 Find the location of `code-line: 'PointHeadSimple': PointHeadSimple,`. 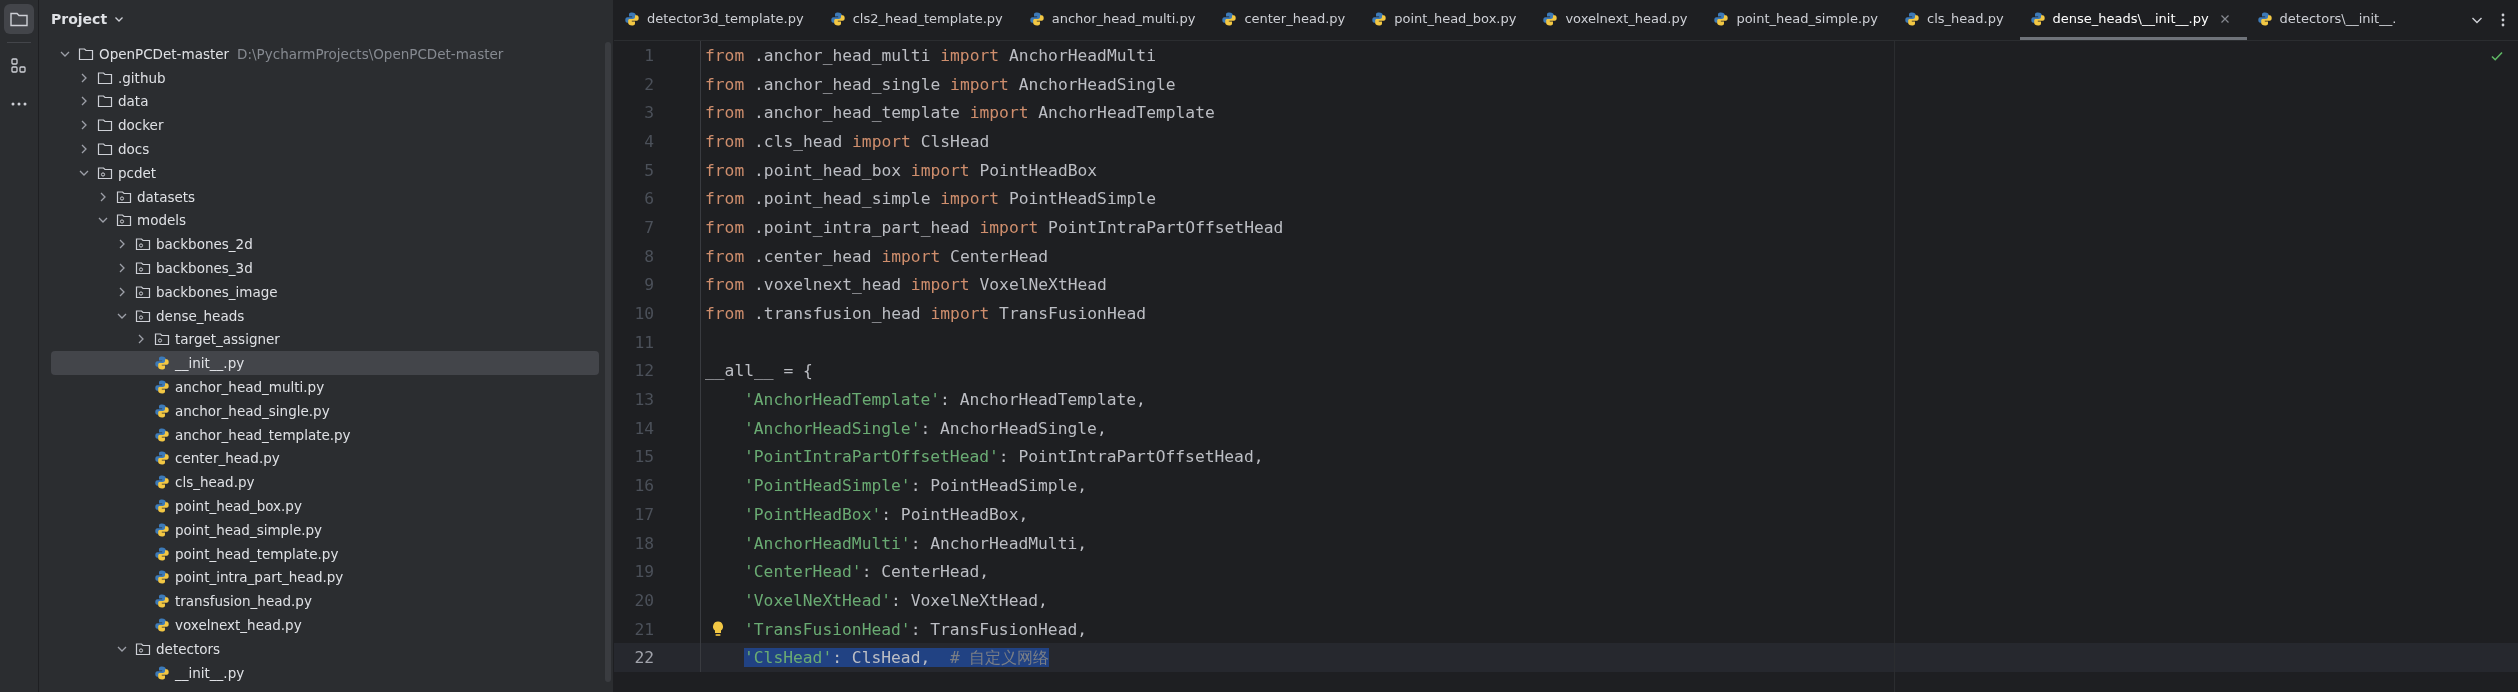

code-line: 'PointHeadSimple': PointHeadSimple, is located at coordinates (916, 486).